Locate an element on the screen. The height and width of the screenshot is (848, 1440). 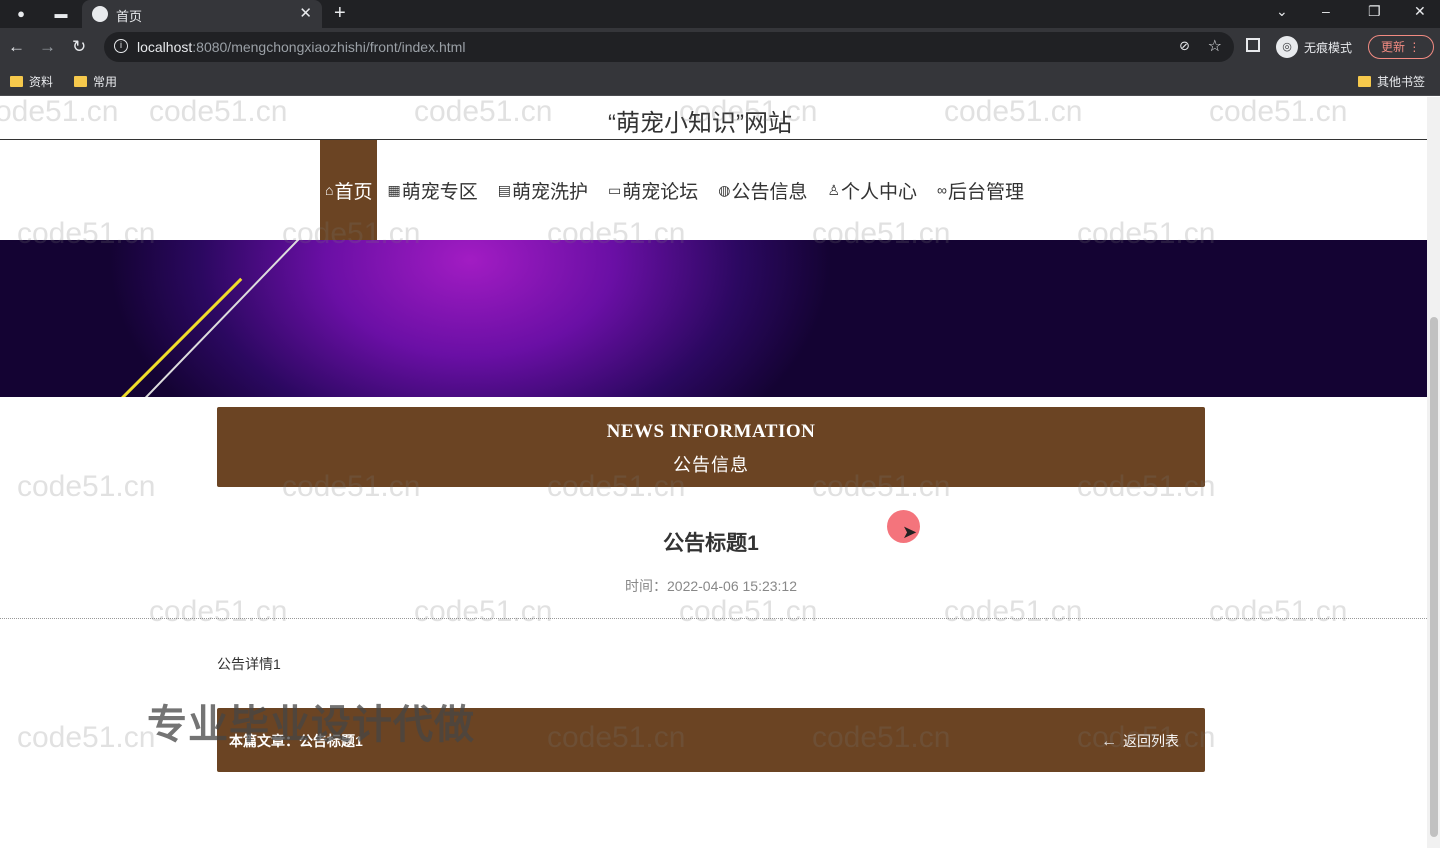
nav-item-admin: ∞ 后台管理 is located at coordinates (980, 190).